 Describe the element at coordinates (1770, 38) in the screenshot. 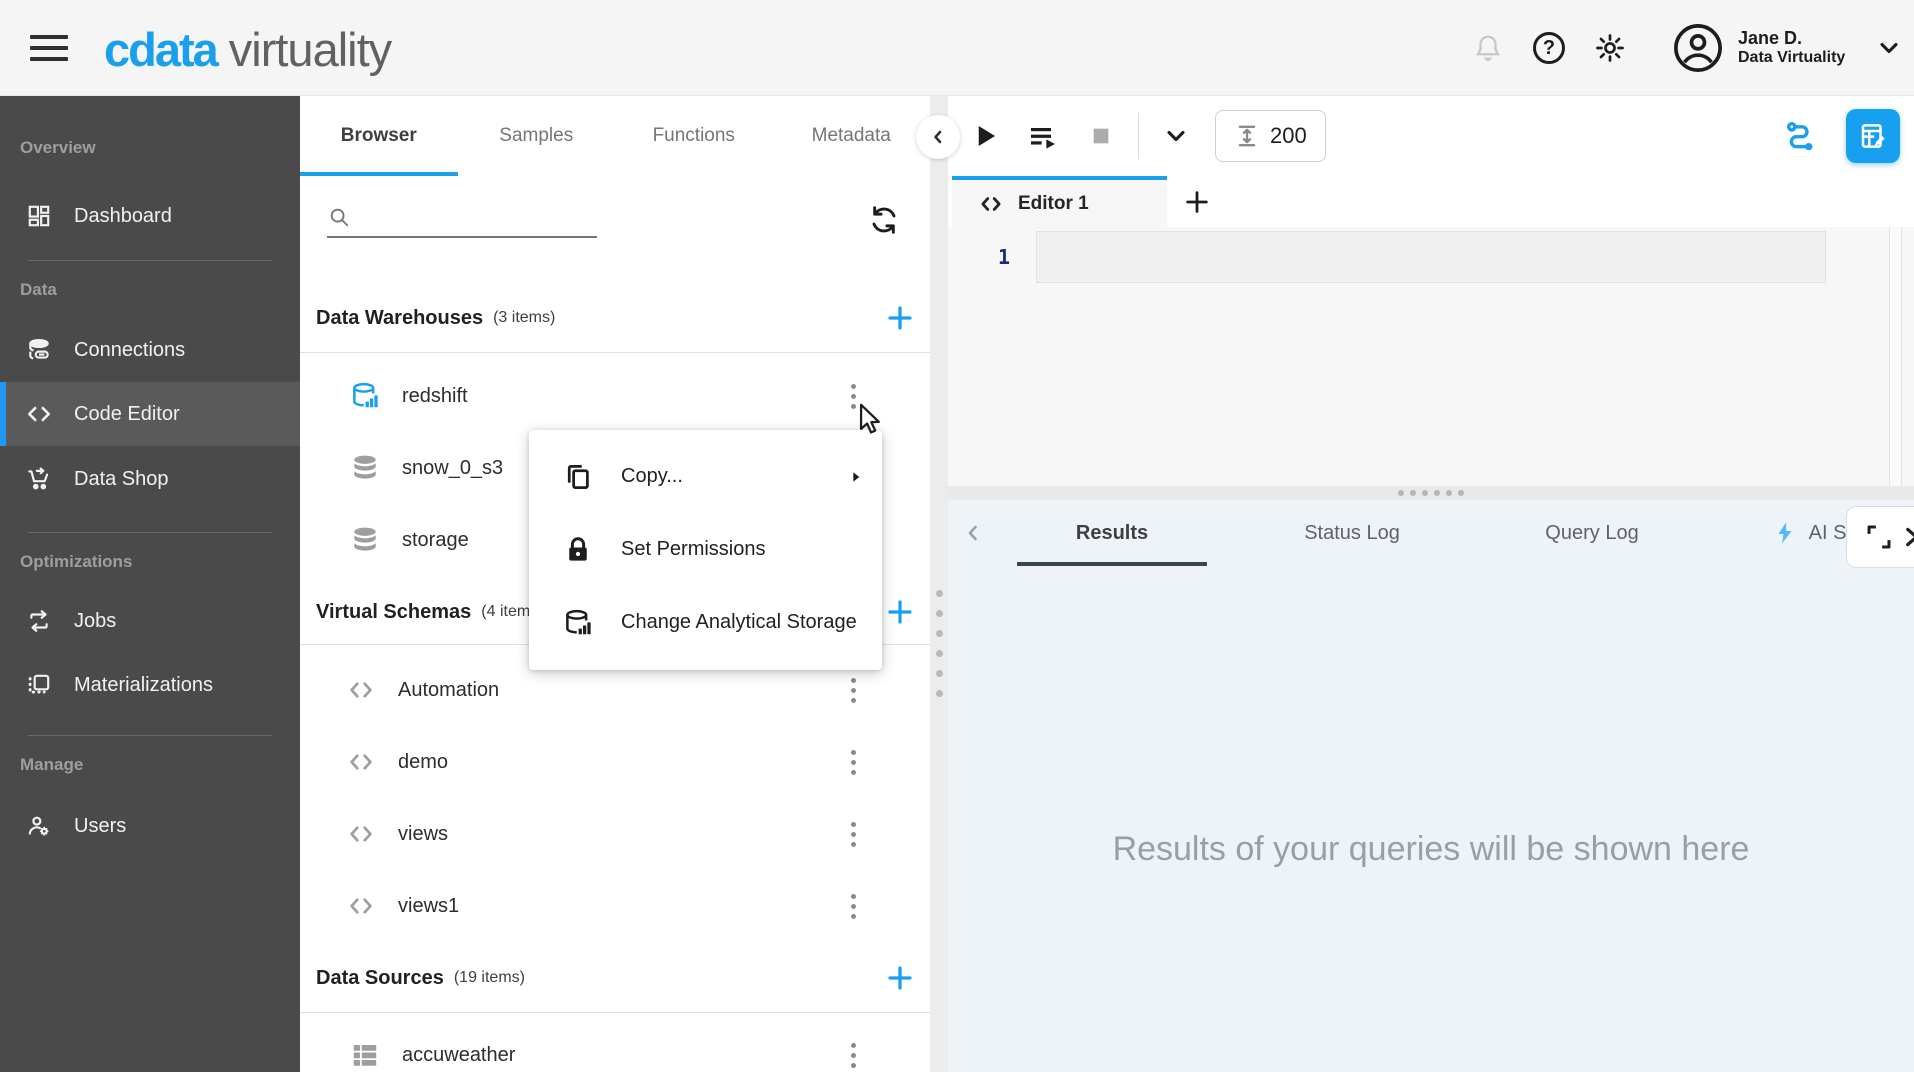

I see `user-name: Jane D.` at that location.